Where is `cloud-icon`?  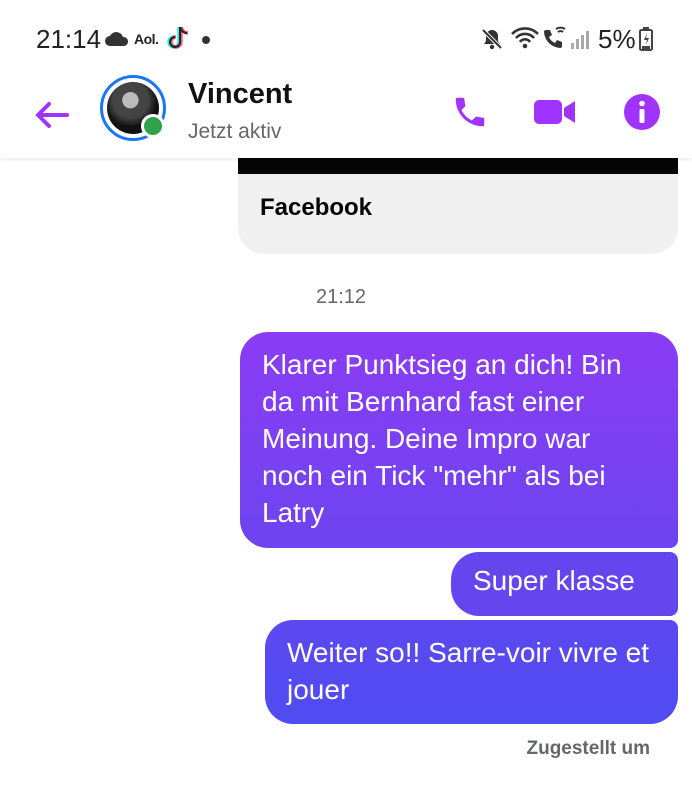 cloud-icon is located at coordinates (117, 41).